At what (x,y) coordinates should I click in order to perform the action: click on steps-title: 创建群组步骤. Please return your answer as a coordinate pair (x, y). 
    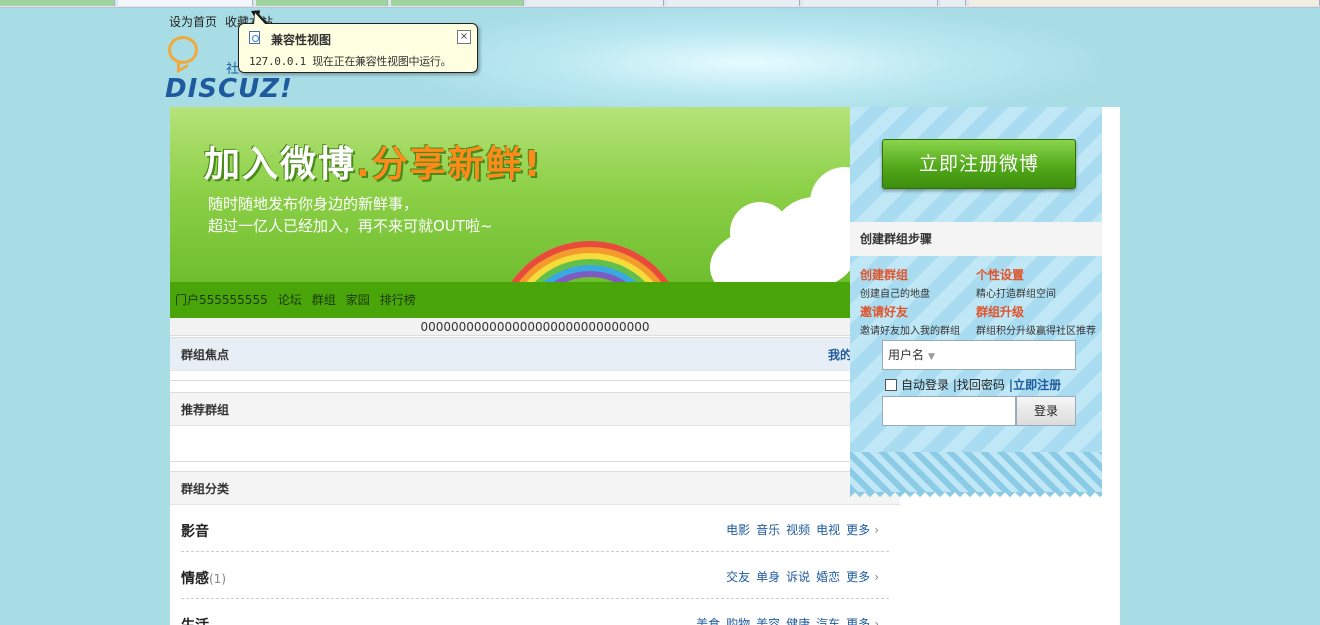
    Looking at the image, I should click on (976, 239).